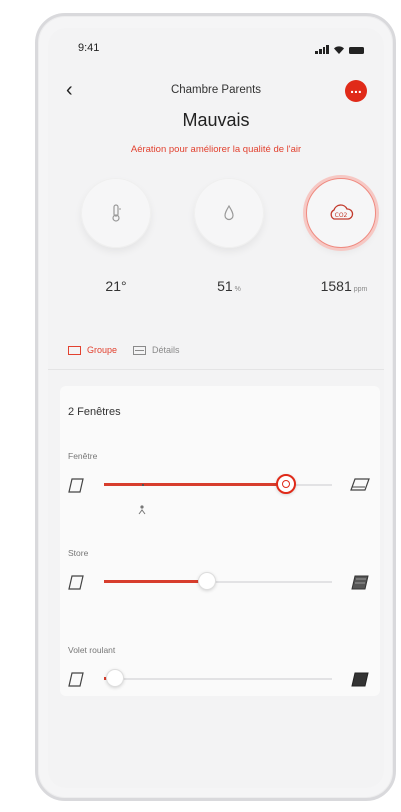  I want to click on thermometer-icon, so click(116, 213).